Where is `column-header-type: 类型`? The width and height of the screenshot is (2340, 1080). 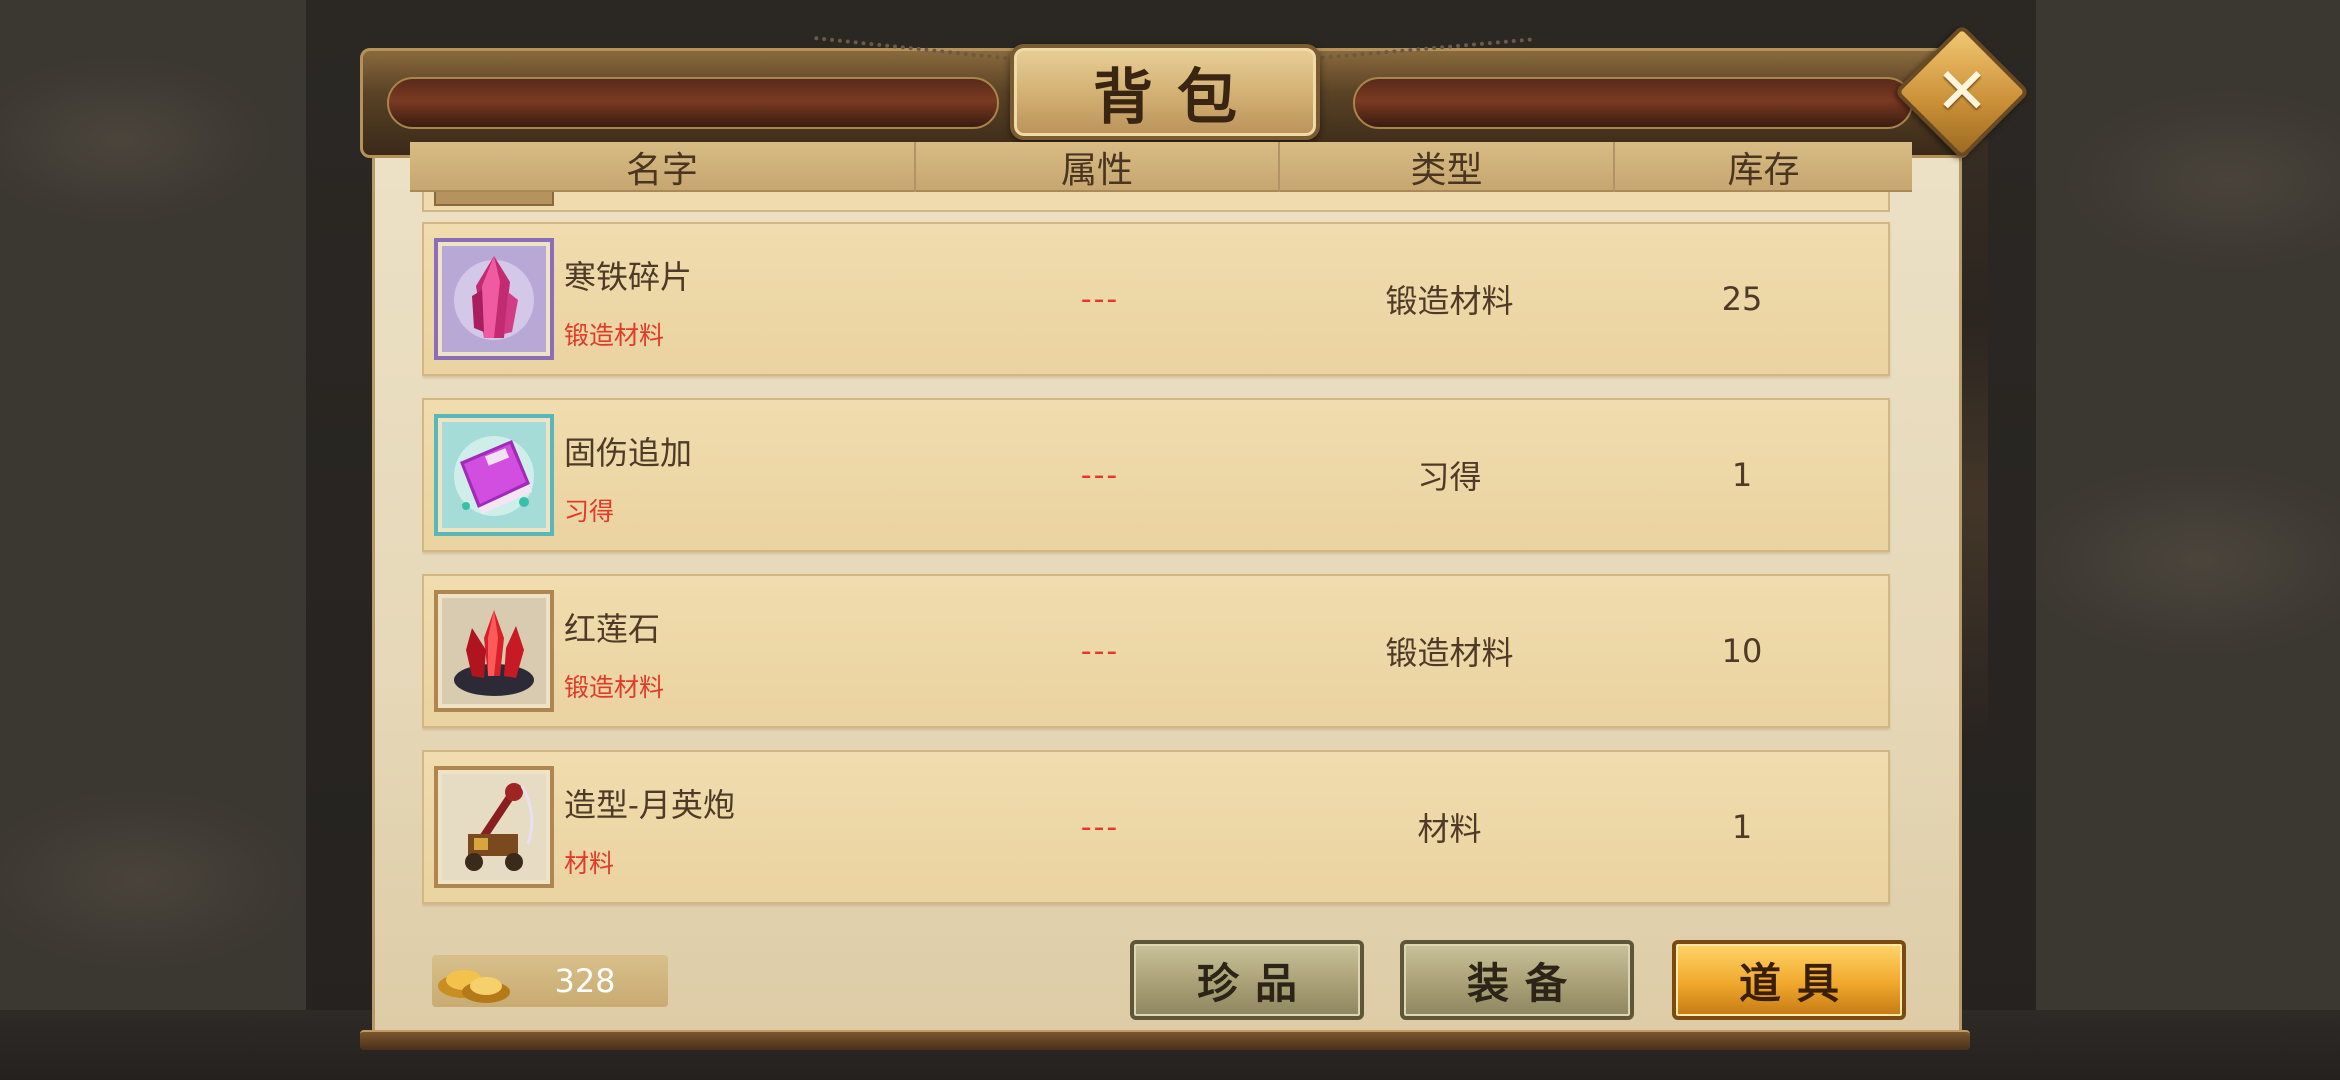
column-header-type: 类型 is located at coordinates (1447, 167).